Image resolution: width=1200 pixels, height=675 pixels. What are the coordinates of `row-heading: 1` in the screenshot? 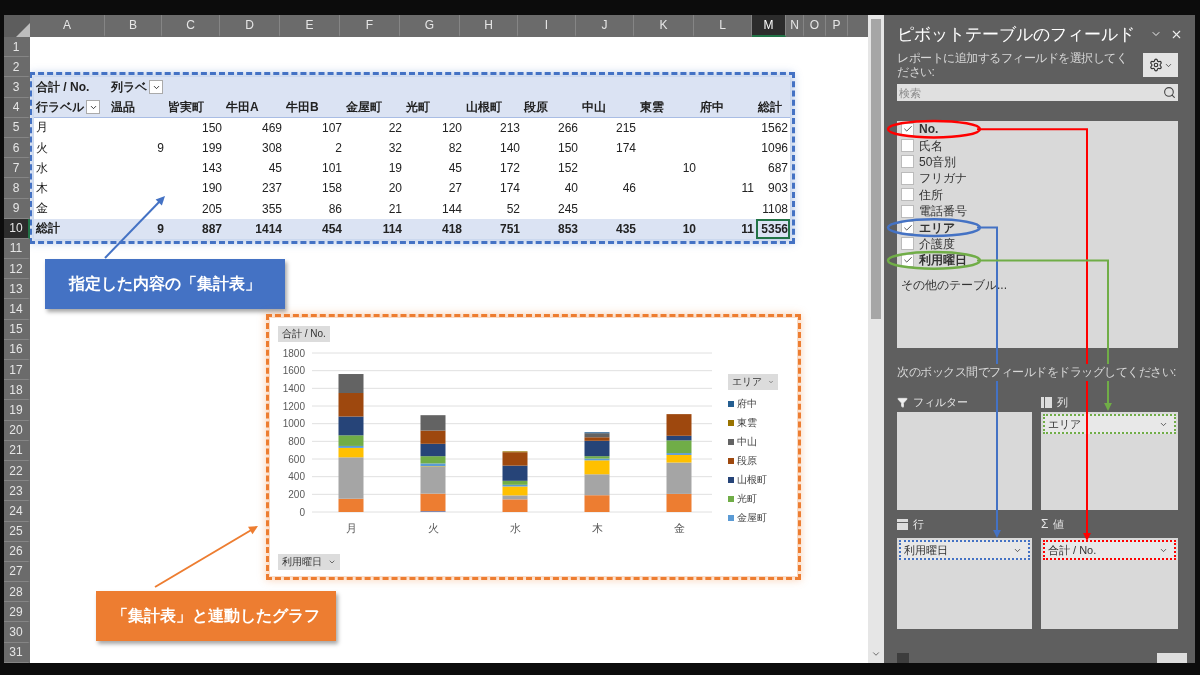 It's located at (17, 47).